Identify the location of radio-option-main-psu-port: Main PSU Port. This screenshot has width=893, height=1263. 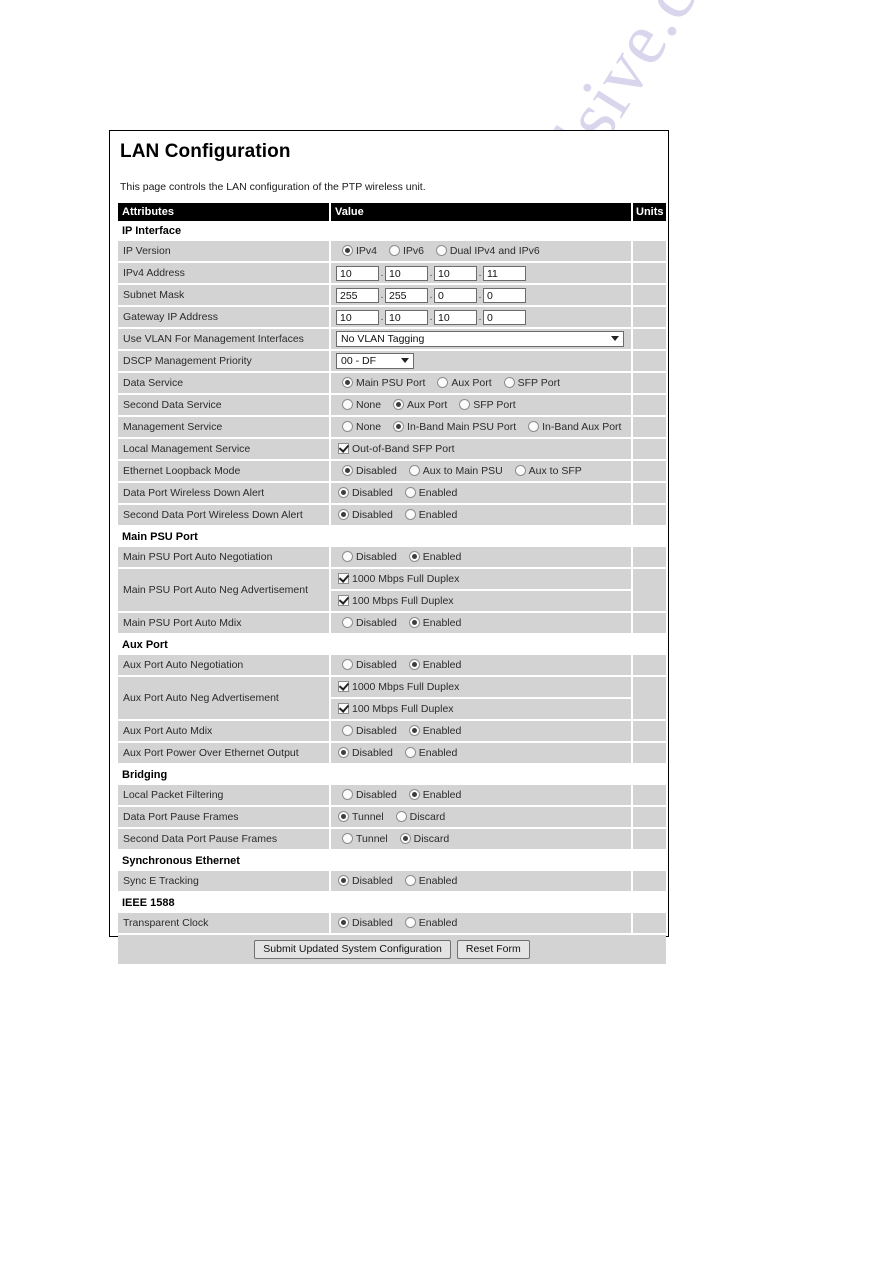
(383, 383).